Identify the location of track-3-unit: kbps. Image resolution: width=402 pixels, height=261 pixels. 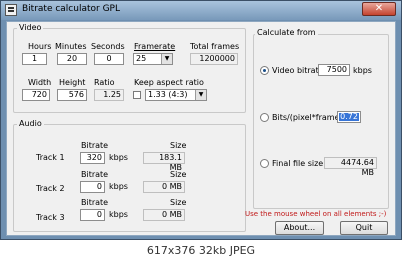
(118, 214).